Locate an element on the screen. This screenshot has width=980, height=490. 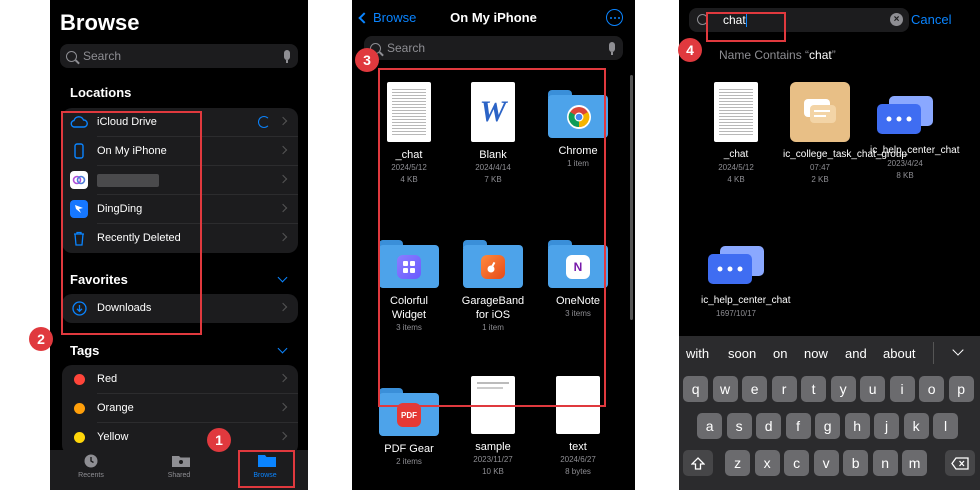
onenote-folder-icon: N is located at coordinates (578, 264).